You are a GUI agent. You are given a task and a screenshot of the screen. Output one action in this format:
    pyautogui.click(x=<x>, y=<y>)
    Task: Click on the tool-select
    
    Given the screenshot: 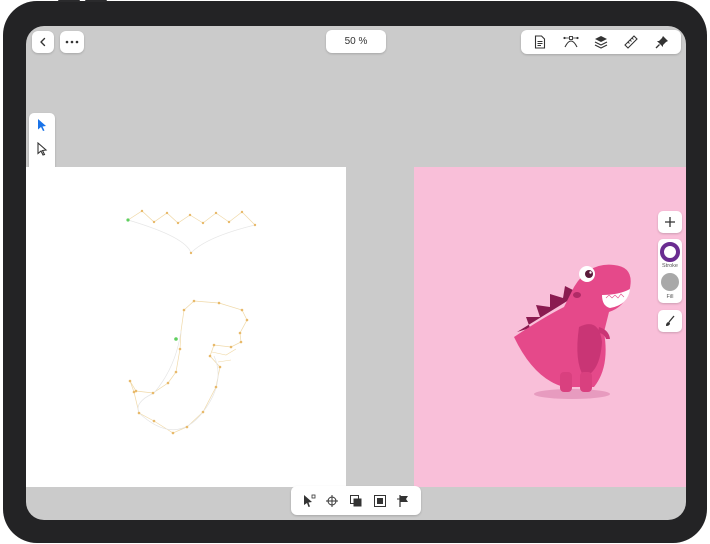 What is the action you would take?
    pyautogui.click(x=42, y=125)
    